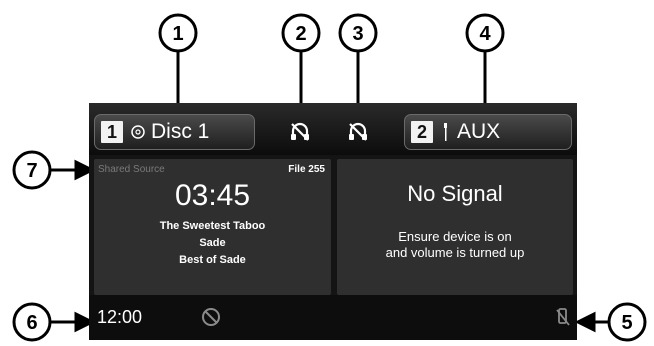 The image size is (654, 346). I want to click on source-2-tab: 2 AUX, so click(488, 132).